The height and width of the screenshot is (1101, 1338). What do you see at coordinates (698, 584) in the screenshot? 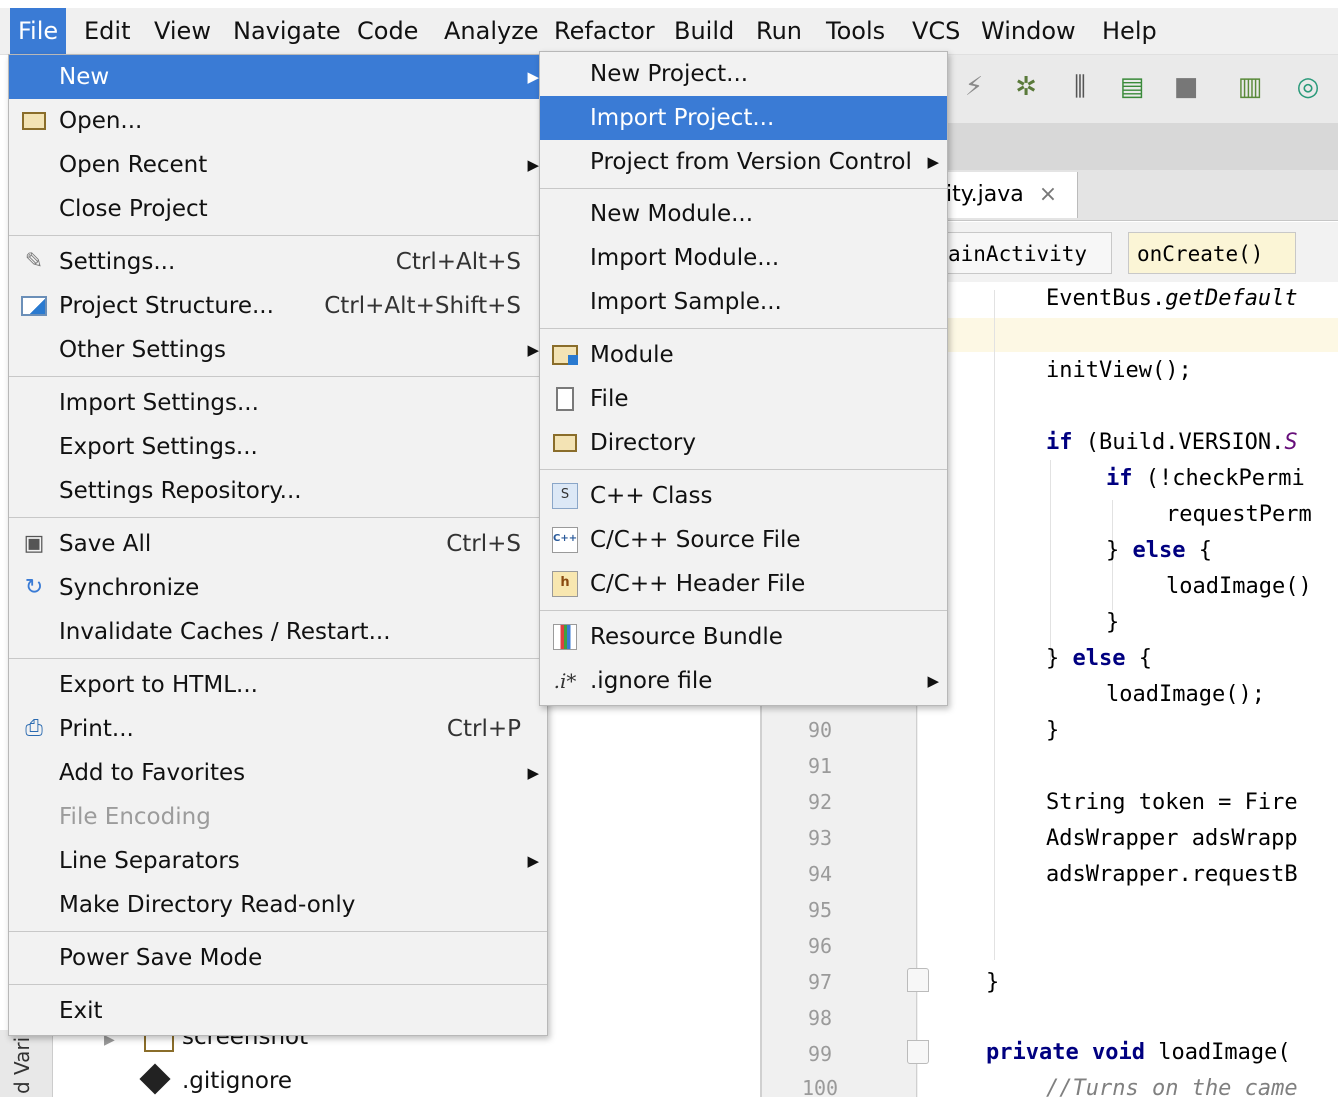
I see `menu-item-label: C/C++ Header File` at bounding box center [698, 584].